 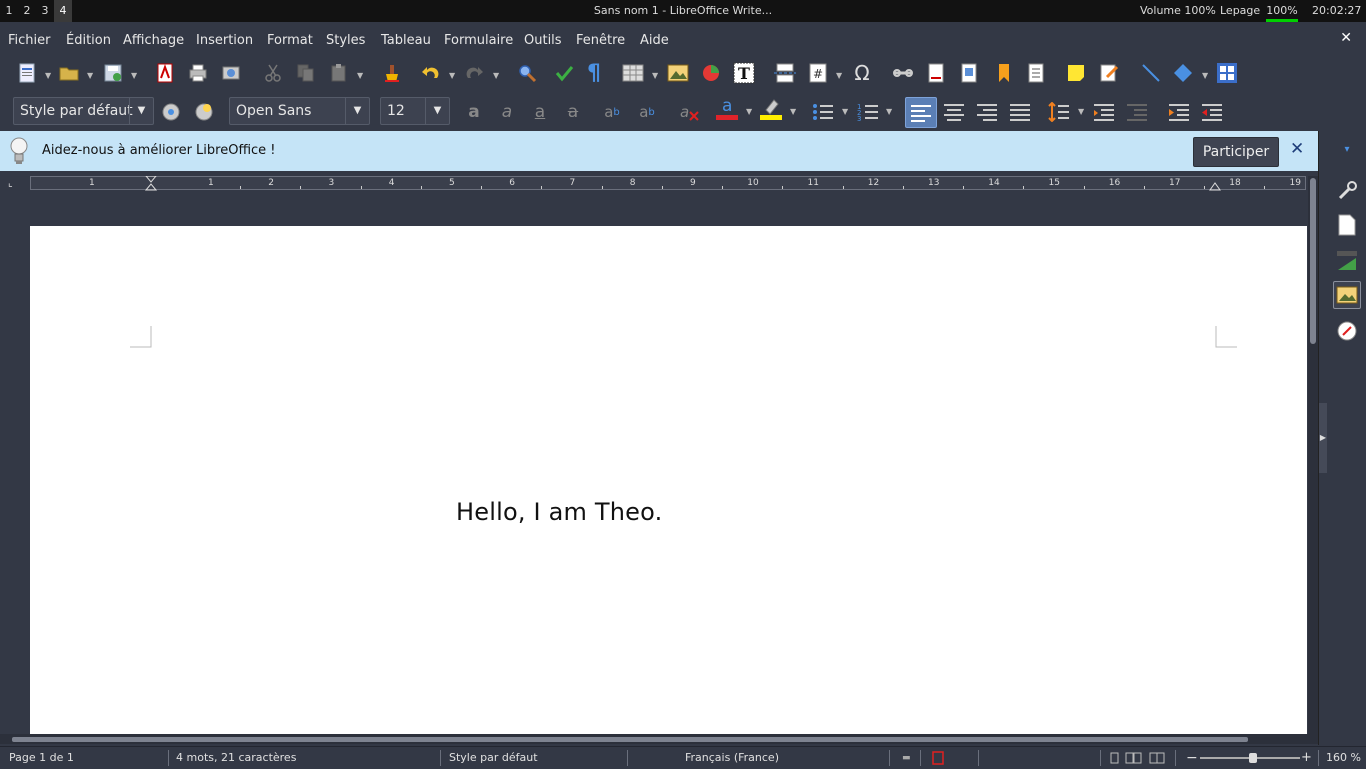 What do you see at coordinates (204, 112) in the screenshot?
I see `new-style-icon` at bounding box center [204, 112].